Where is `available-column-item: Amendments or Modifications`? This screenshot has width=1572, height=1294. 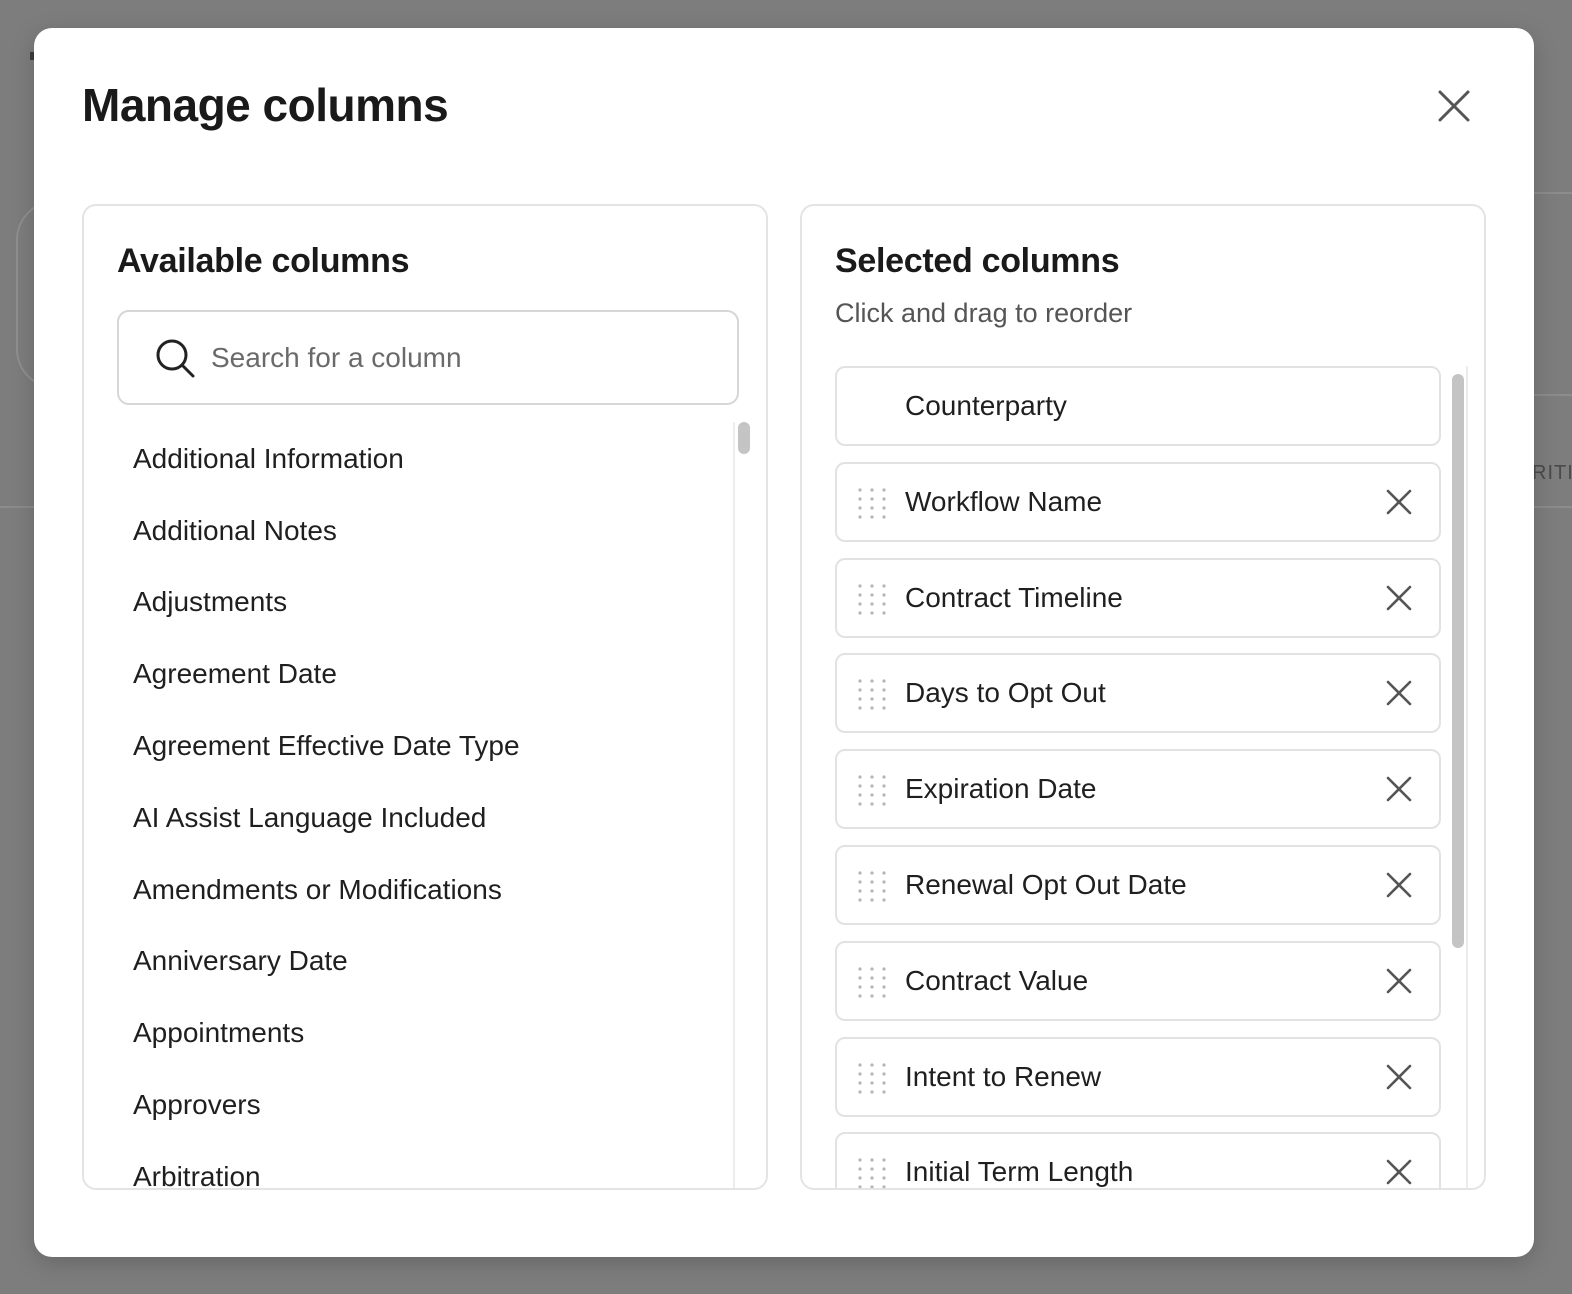 available-column-item: Amendments or Modifications is located at coordinates (422, 889).